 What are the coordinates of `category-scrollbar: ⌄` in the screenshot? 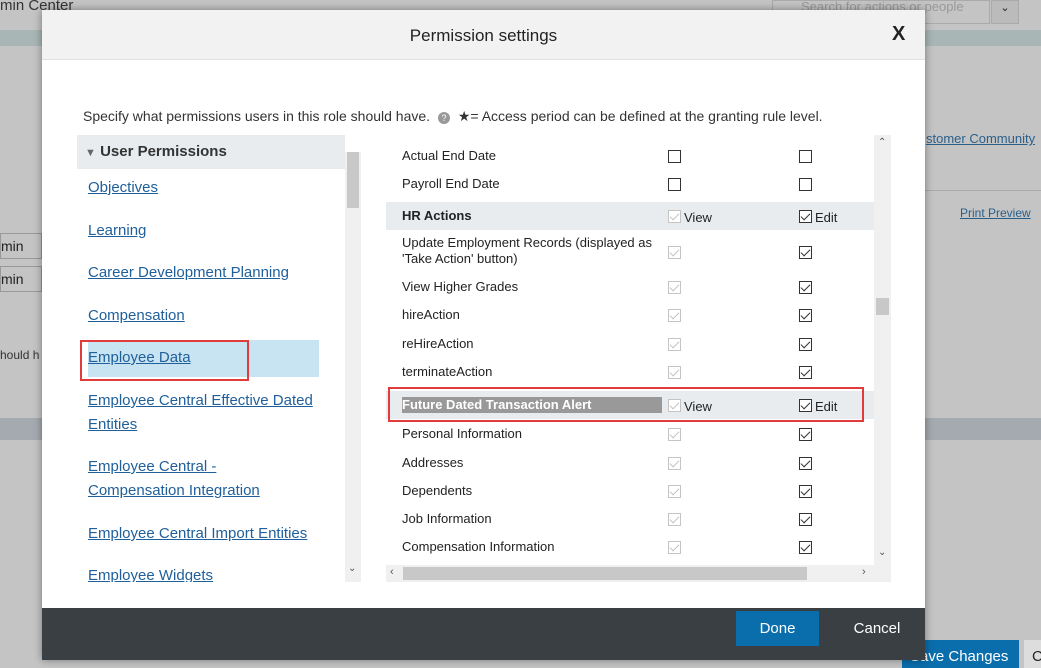 It's located at (353, 367).